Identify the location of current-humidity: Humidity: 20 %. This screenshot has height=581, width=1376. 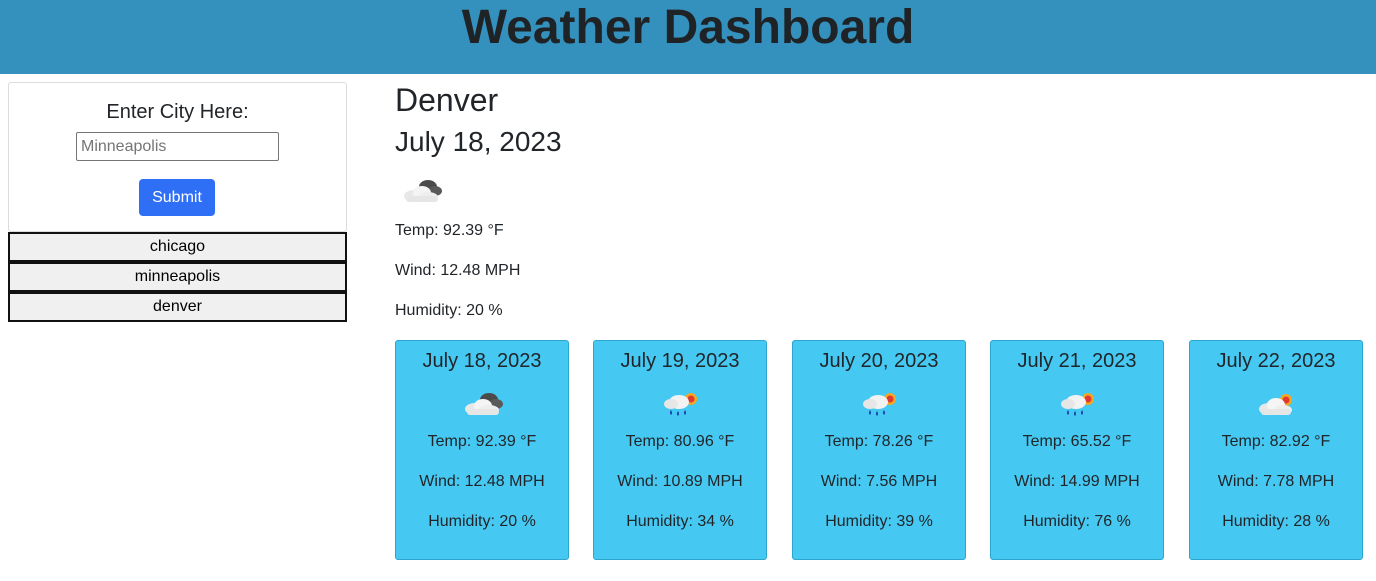
(449, 310).